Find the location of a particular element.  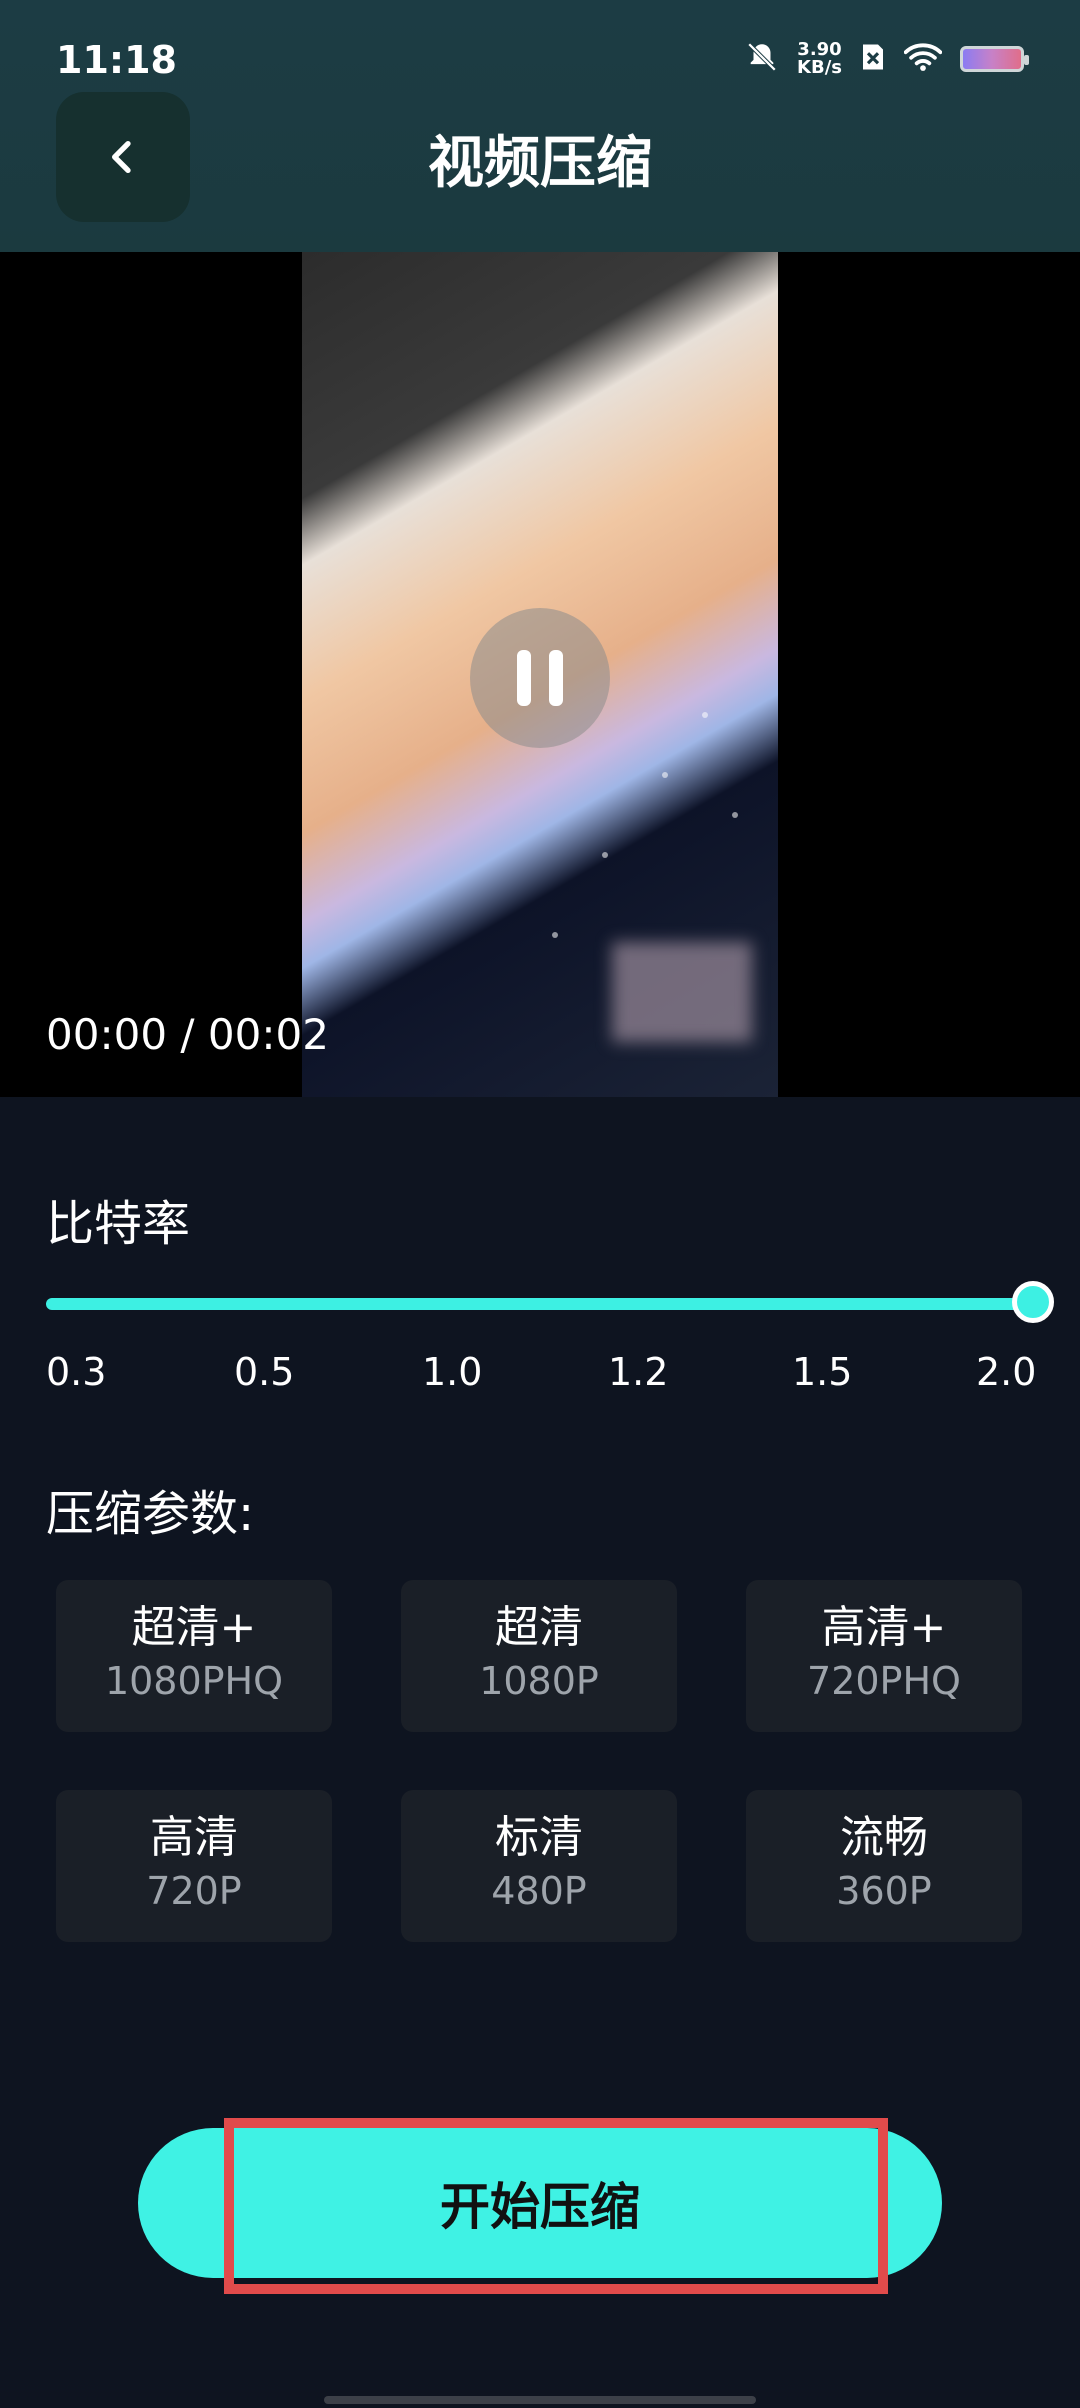

bell-muted-icon is located at coordinates (762, 59).